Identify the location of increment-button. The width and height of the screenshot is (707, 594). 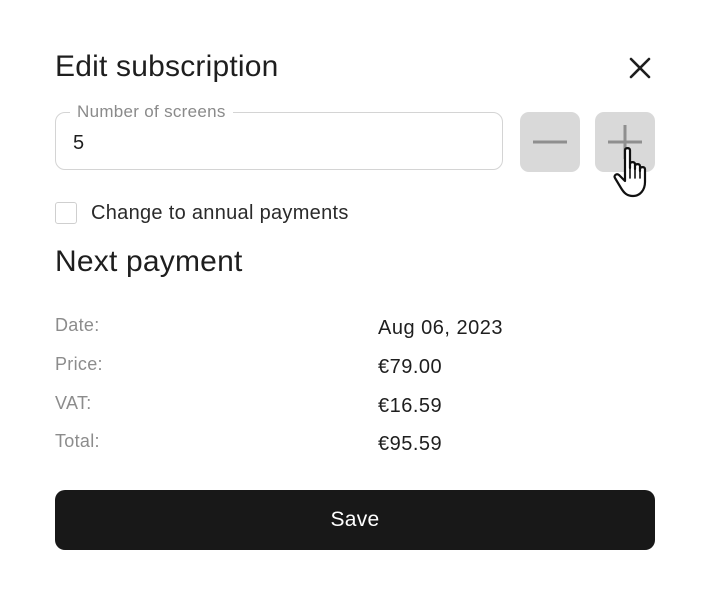
(625, 142).